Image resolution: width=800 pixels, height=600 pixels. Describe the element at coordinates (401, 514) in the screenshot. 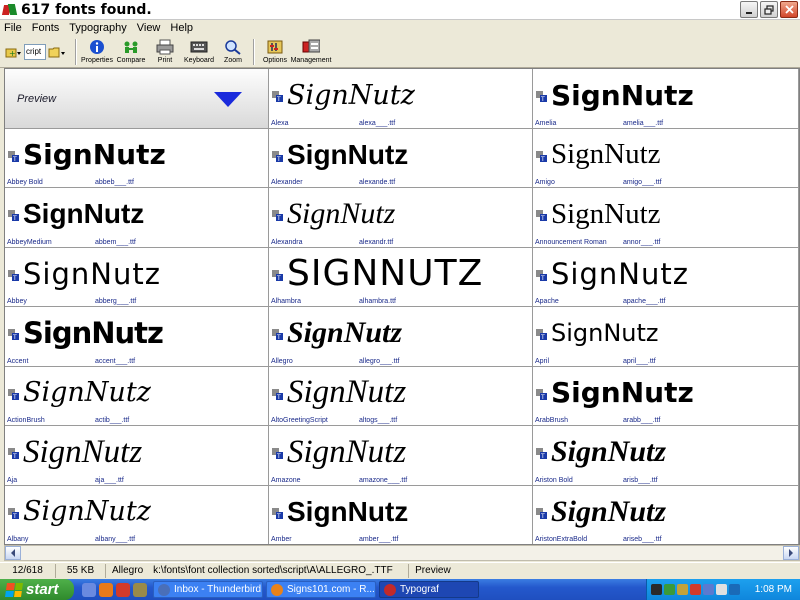

I see `font-cell: T SignNutz Amber amber___.ttf` at that location.